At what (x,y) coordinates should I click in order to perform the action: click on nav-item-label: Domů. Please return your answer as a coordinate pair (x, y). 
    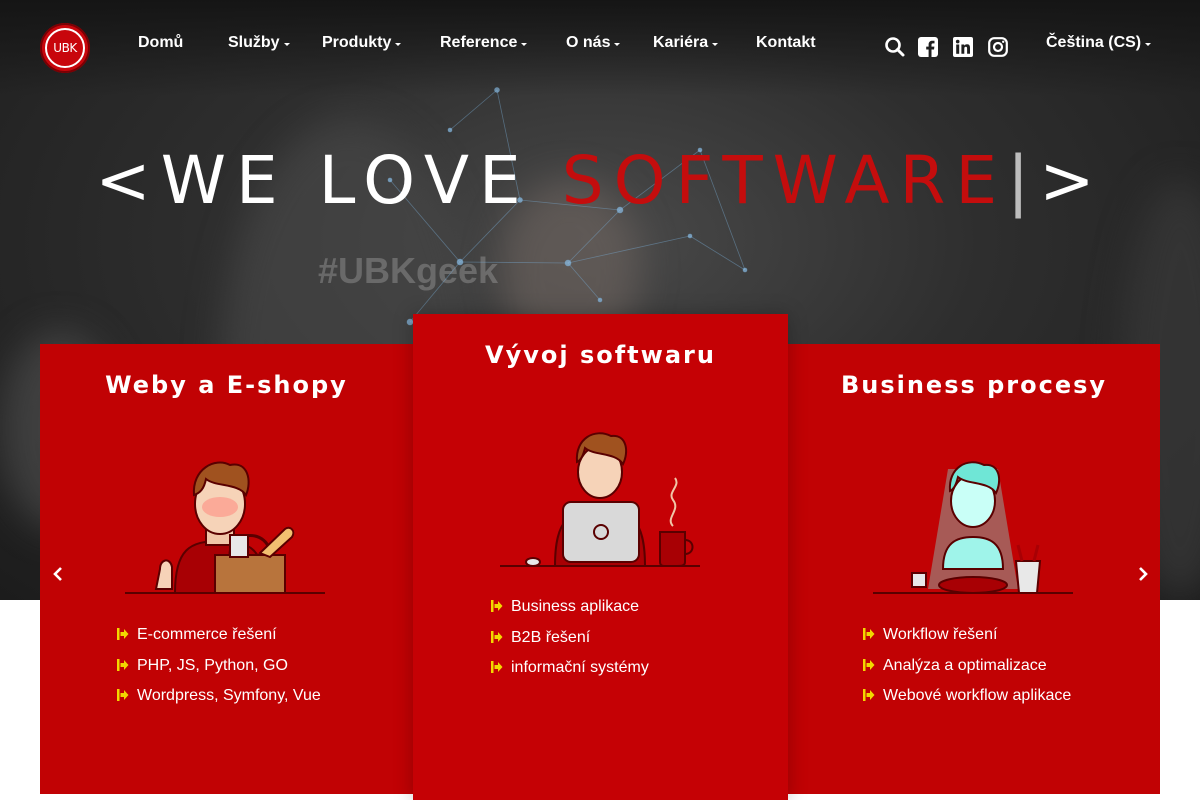
    Looking at the image, I should click on (161, 42).